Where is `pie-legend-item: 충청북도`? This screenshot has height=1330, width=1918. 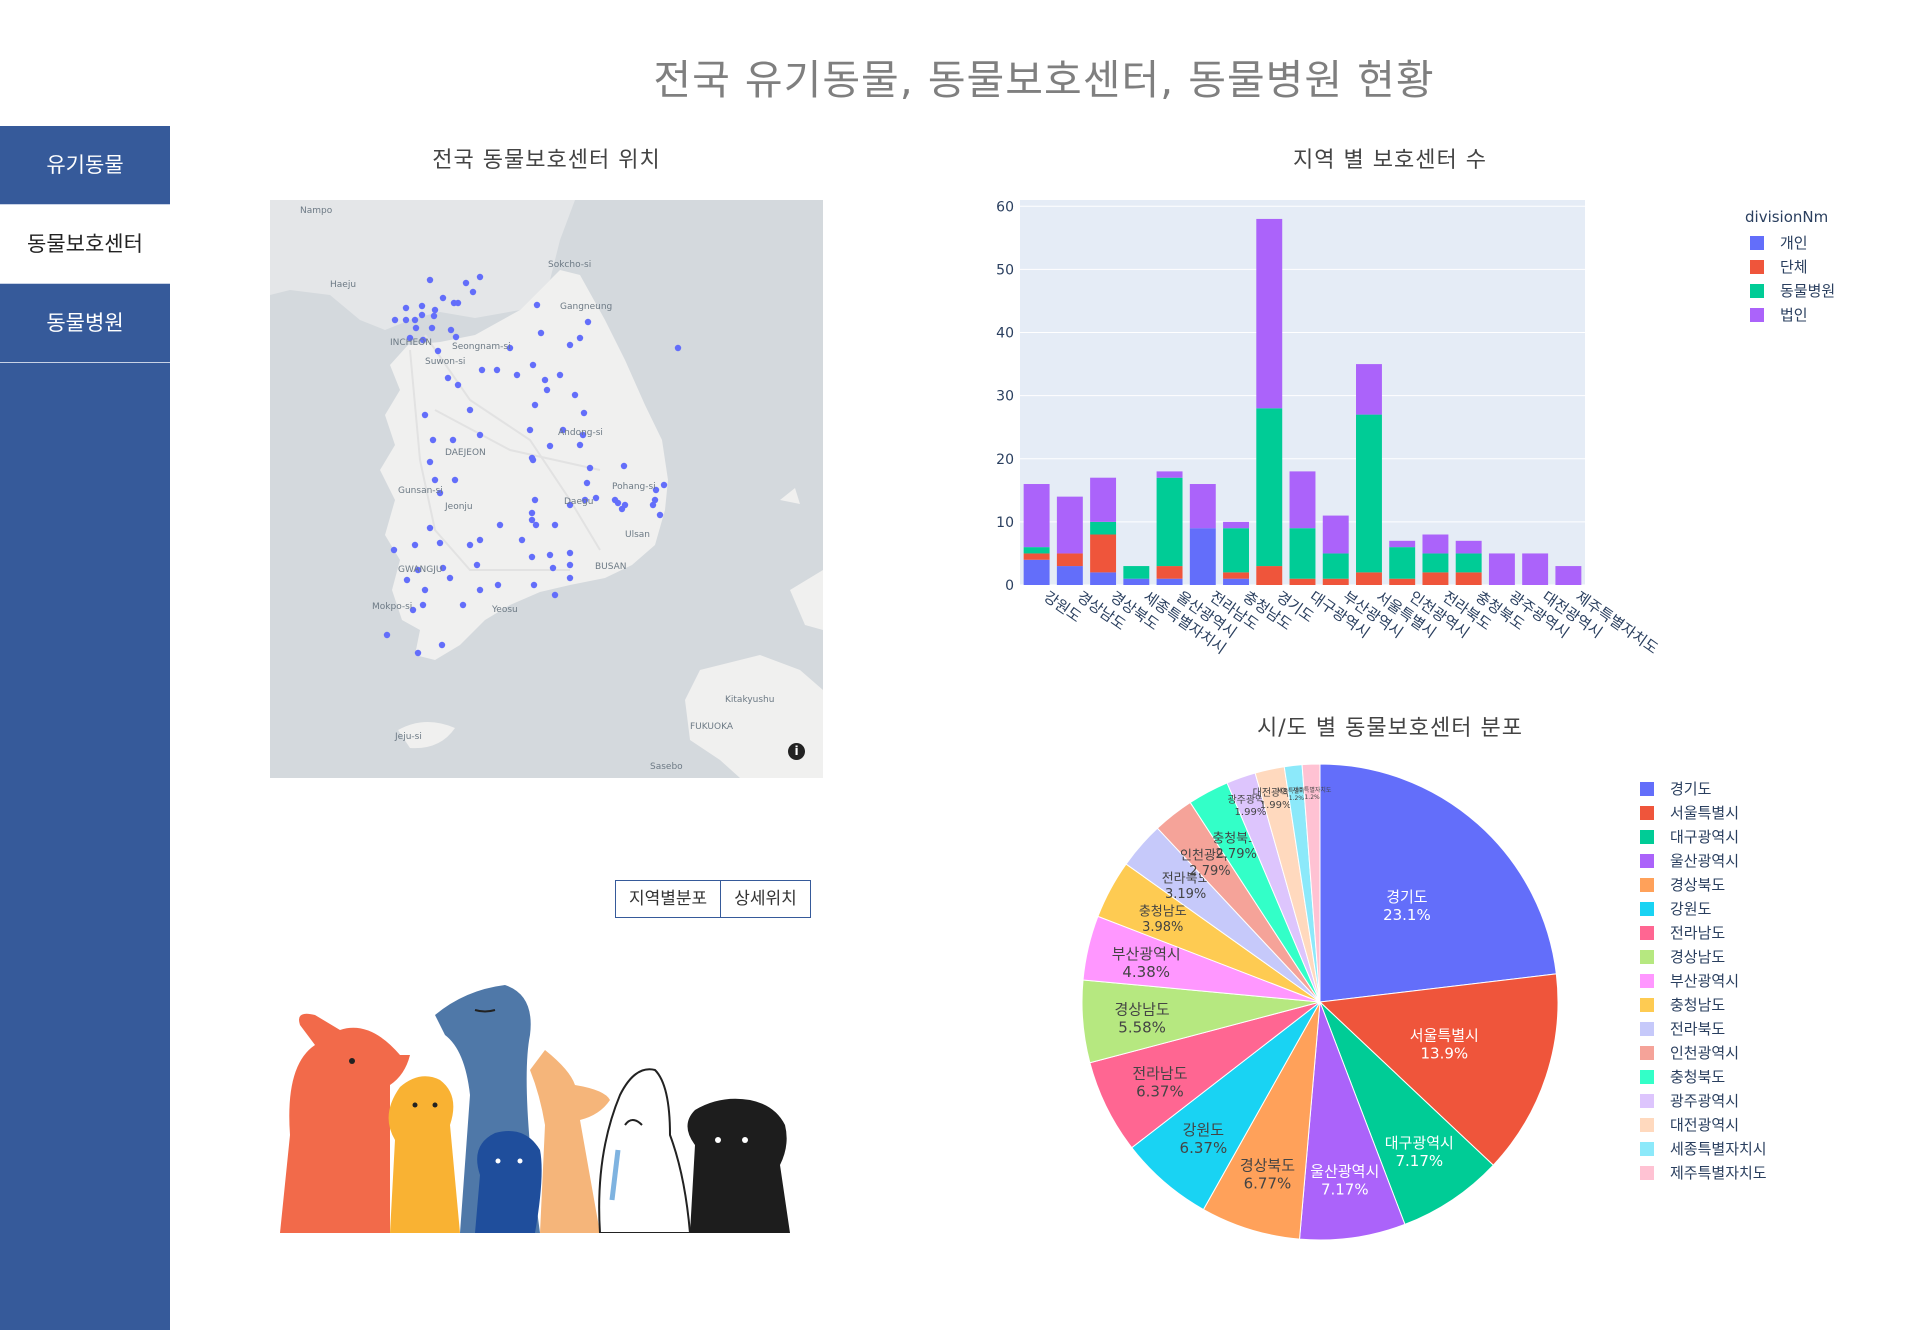
pie-legend-item: 충청북도 is located at coordinates (1682, 1076).